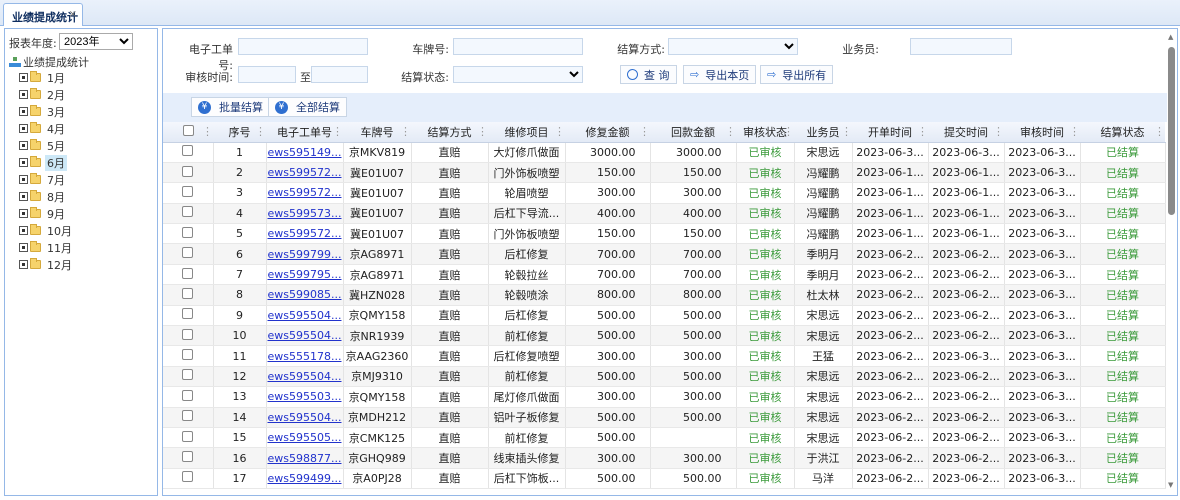  What do you see at coordinates (46, 196) in the screenshot?
I see `tree-node-month: 8月` at bounding box center [46, 196].